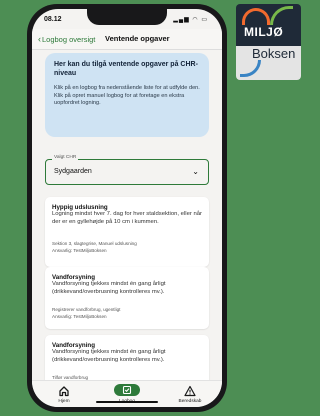  What do you see at coordinates (195, 20) in the screenshot?
I see `wifi-icon: ◠` at bounding box center [195, 20].